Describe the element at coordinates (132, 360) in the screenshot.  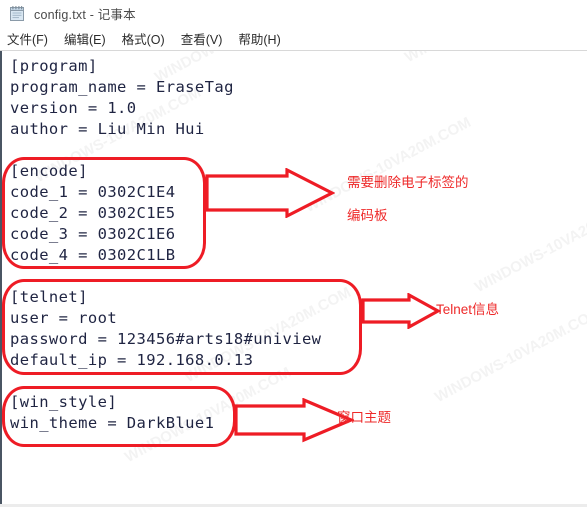
I see `config-line: default_ip = 192.168.0.13` at that location.